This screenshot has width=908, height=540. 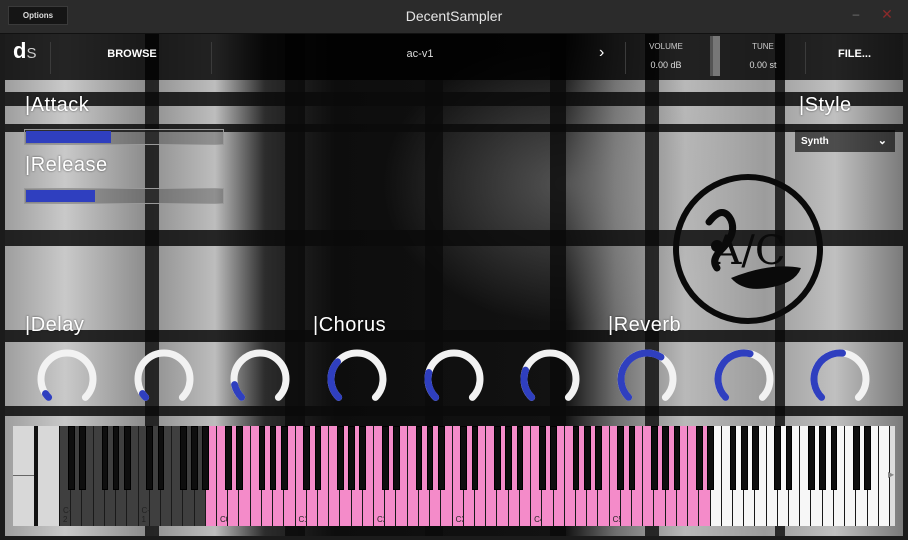 I want to click on reverb-label: |Reverb, so click(x=645, y=325).